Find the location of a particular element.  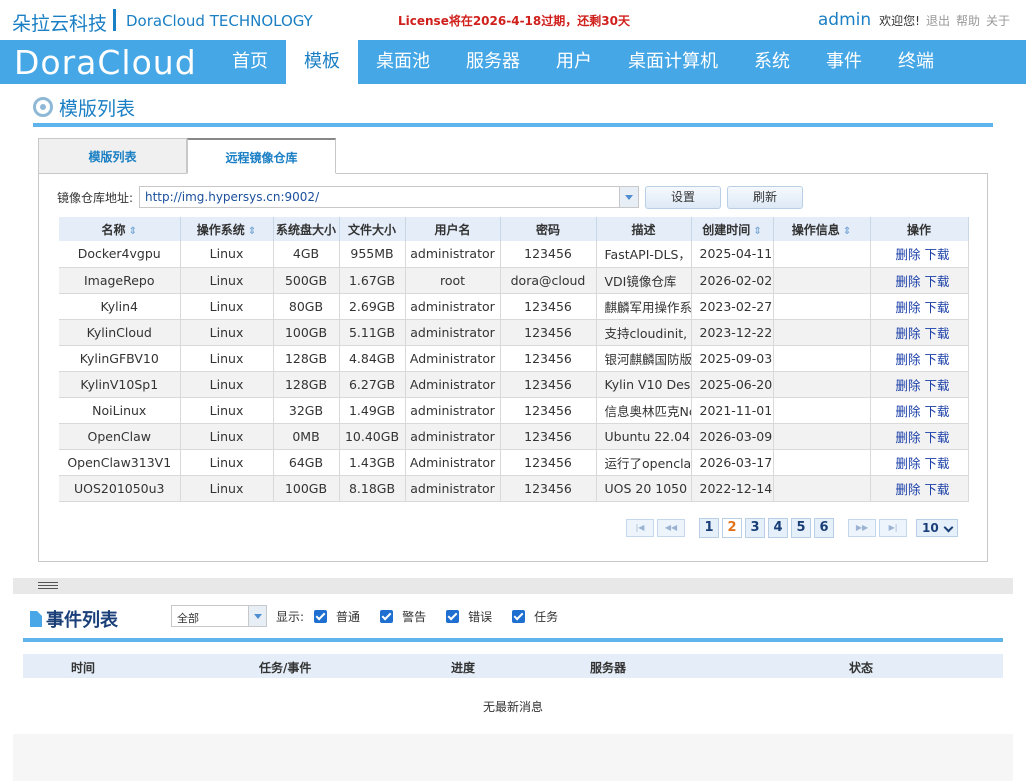

page-6-button: 6 is located at coordinates (824, 528).